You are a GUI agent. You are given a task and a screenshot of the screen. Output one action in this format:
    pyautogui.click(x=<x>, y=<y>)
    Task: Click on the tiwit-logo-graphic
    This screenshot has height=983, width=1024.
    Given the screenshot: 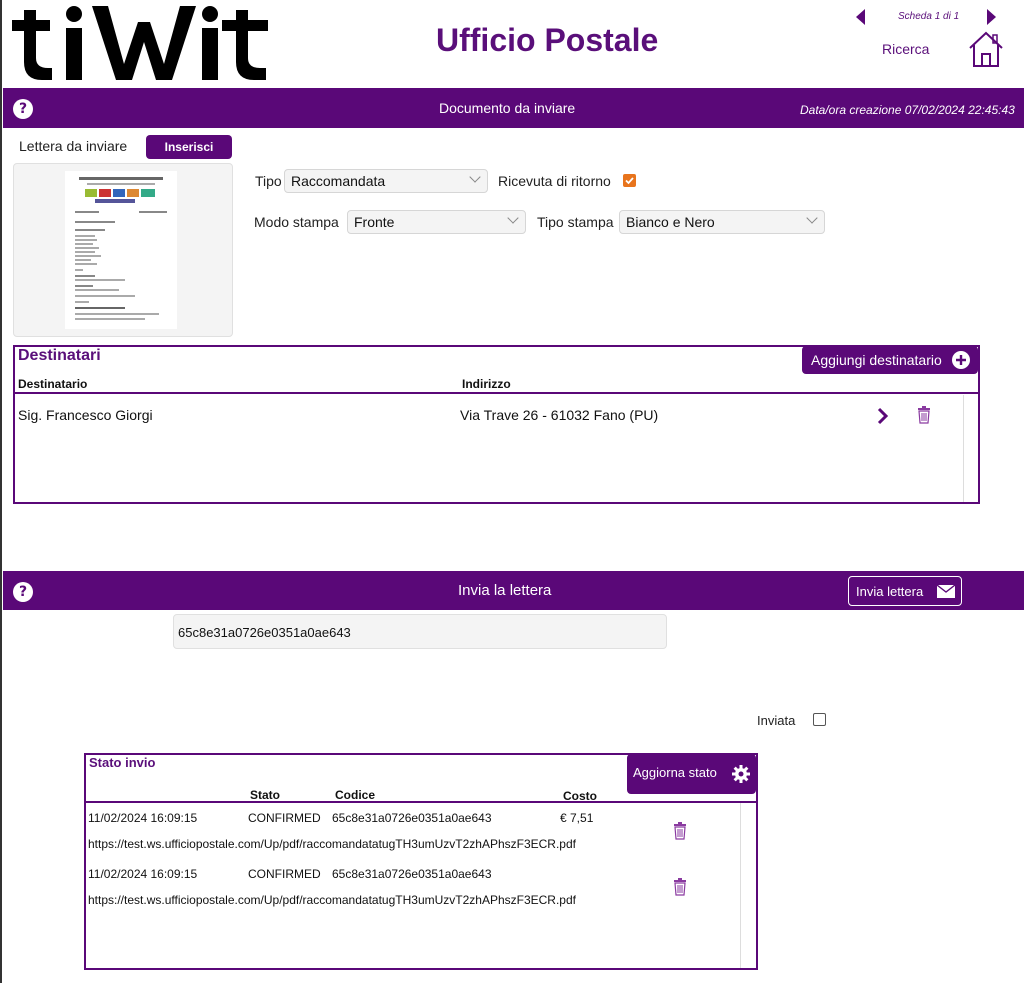 What is the action you would take?
    pyautogui.click(x=140, y=43)
    